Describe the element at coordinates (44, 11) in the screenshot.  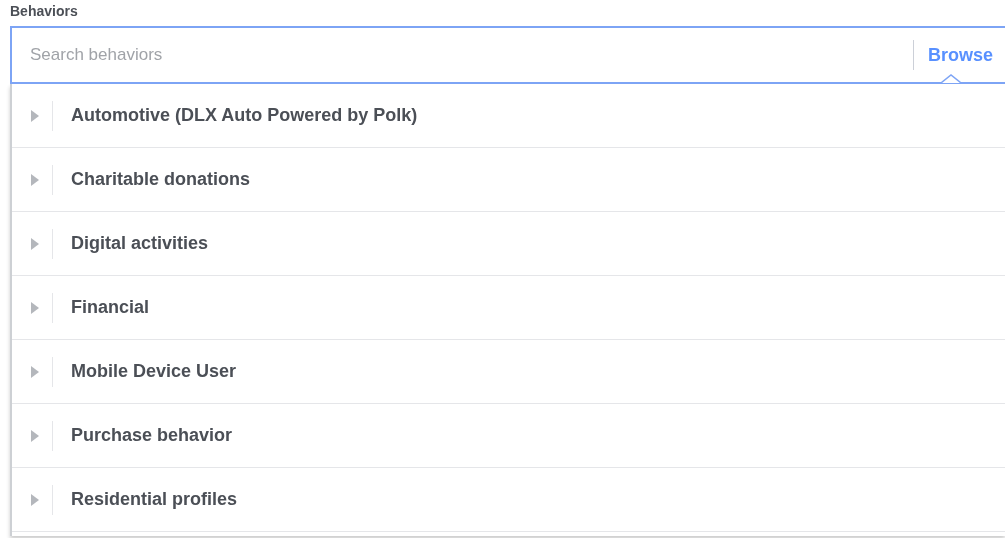
I see `section-label: Behaviors` at that location.